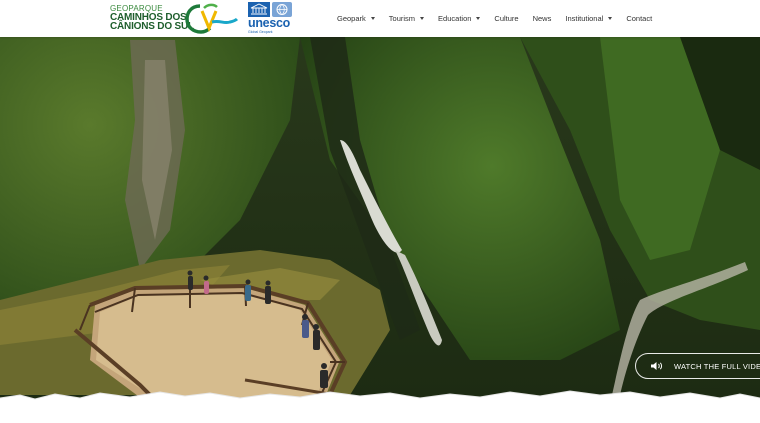  I want to click on nav-label: Education, so click(455, 18).